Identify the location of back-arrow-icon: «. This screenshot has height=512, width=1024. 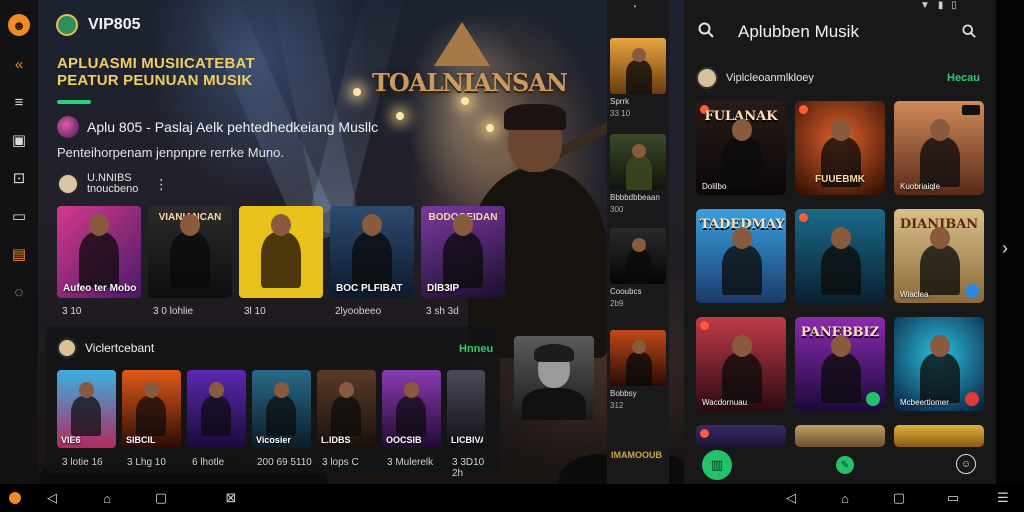
(19, 64).